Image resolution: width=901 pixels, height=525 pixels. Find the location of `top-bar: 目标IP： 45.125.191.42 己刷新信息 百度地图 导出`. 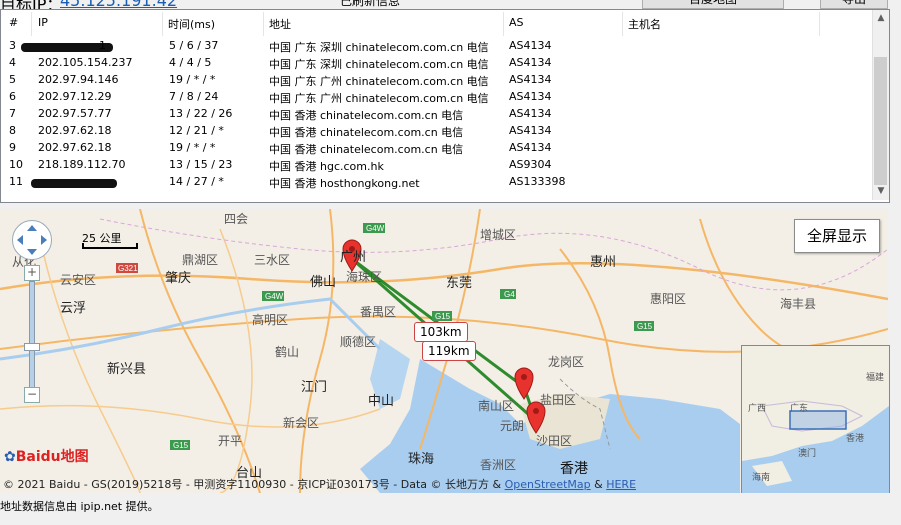

top-bar: 目标IP： 45.125.191.42 己刷新信息 百度地图 导出 is located at coordinates (450, 4).